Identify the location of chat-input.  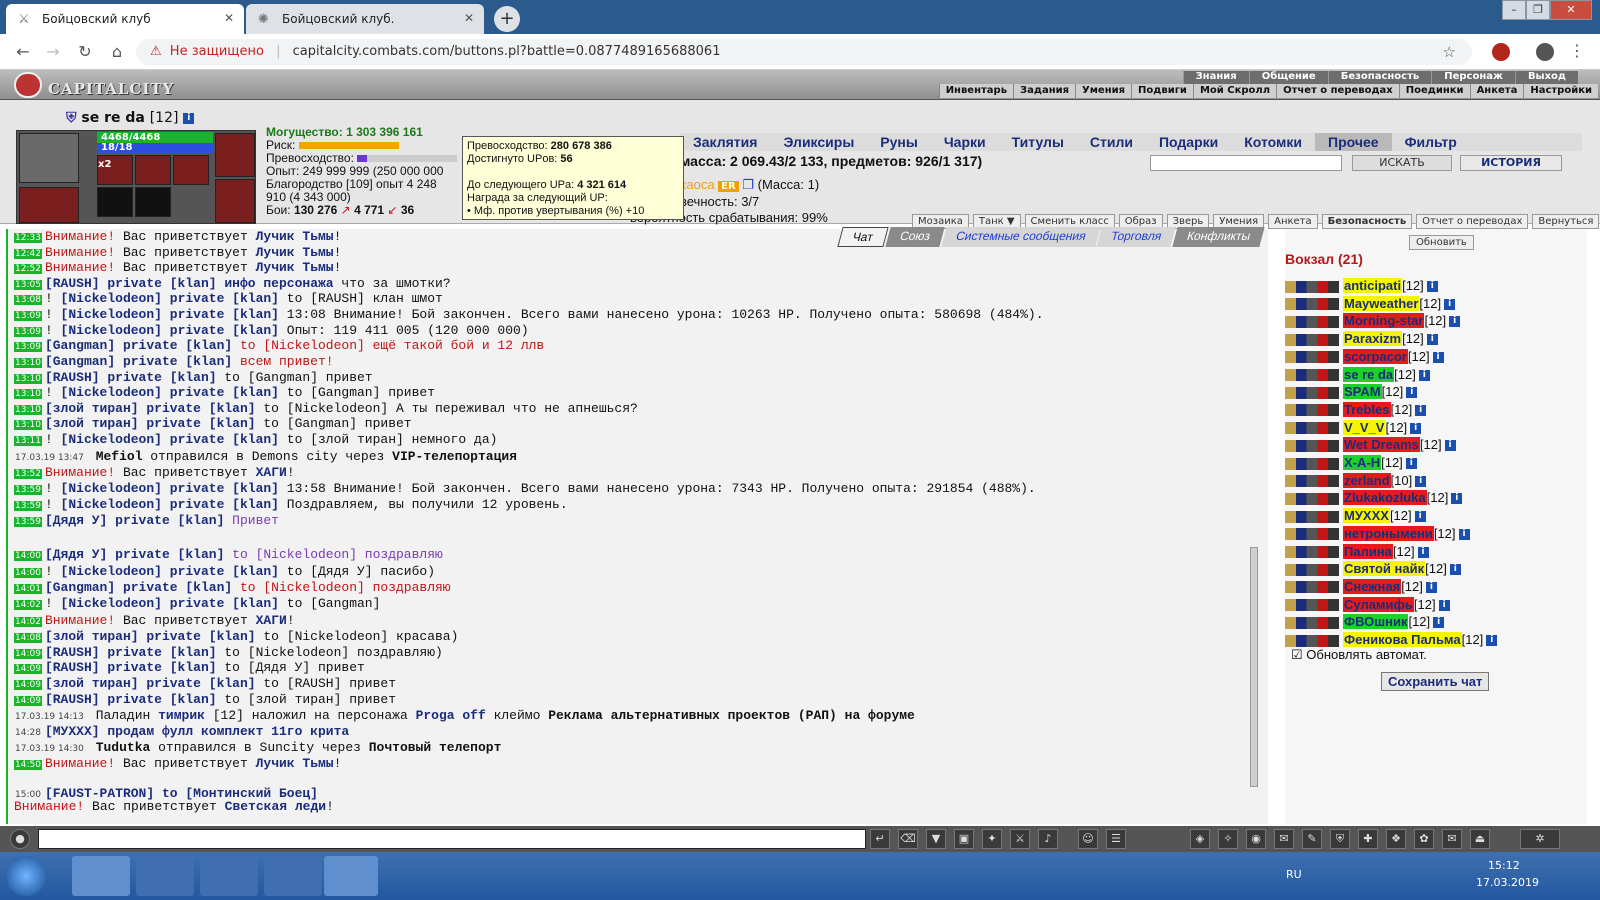
(452, 839).